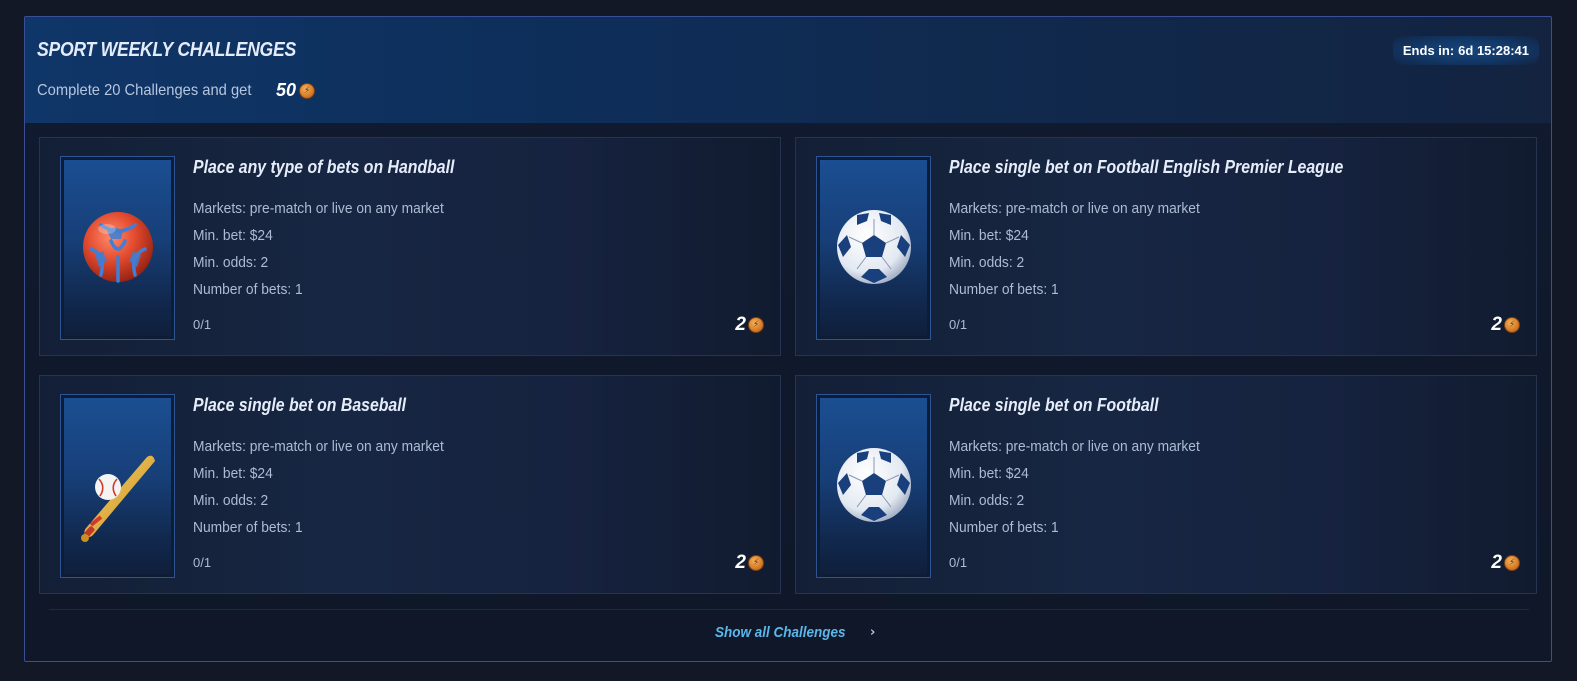 The width and height of the screenshot is (1577, 681). What do you see at coordinates (166, 50) in the screenshot?
I see `panel-title: SPORT WEEKLY CHALLENGES` at bounding box center [166, 50].